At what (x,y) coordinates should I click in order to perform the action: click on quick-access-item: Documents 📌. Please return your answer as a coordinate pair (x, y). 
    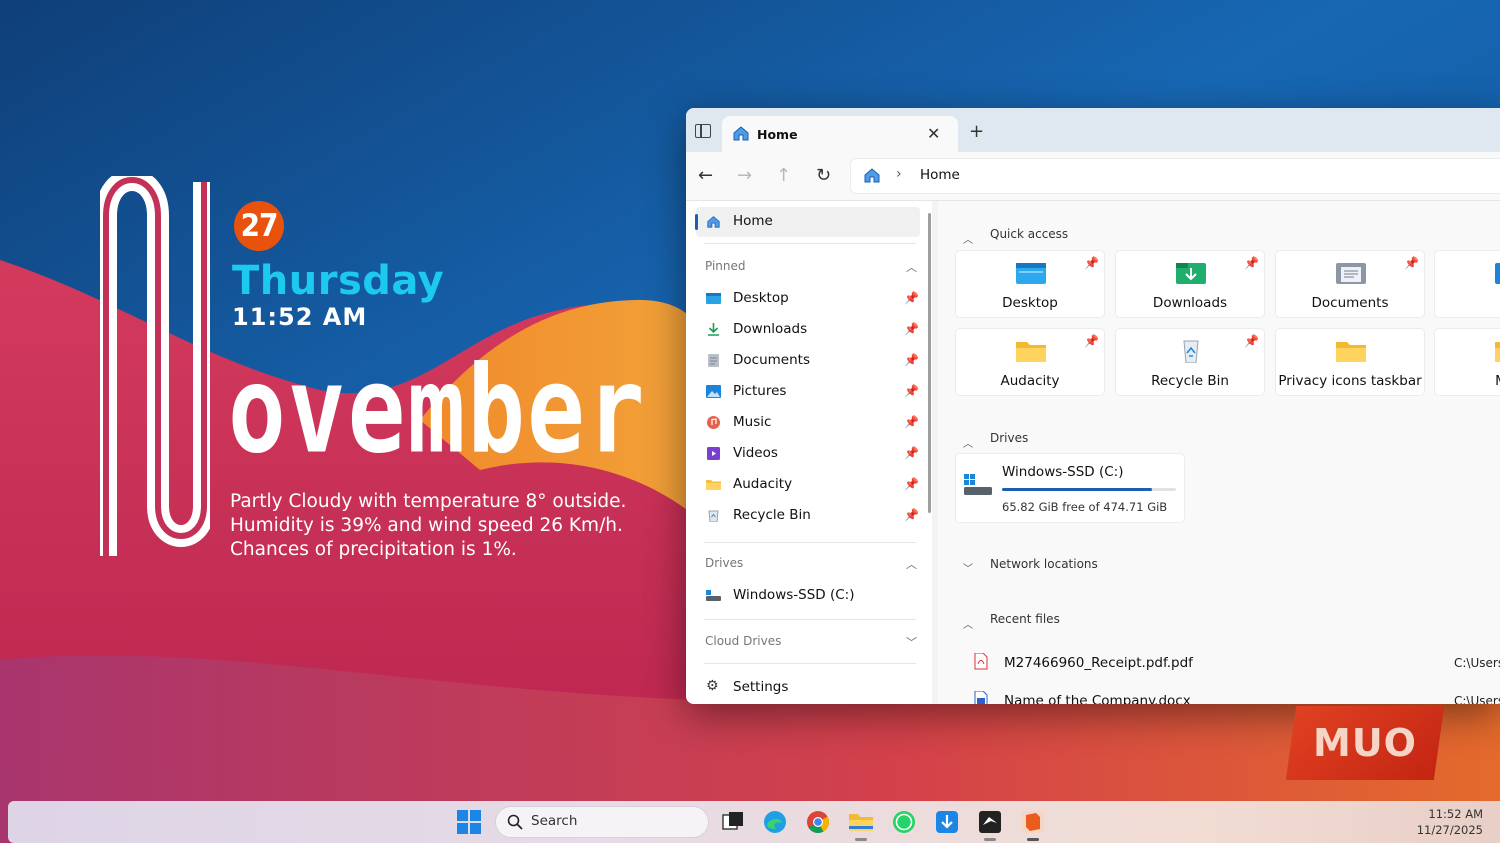
    Looking at the image, I should click on (1350, 284).